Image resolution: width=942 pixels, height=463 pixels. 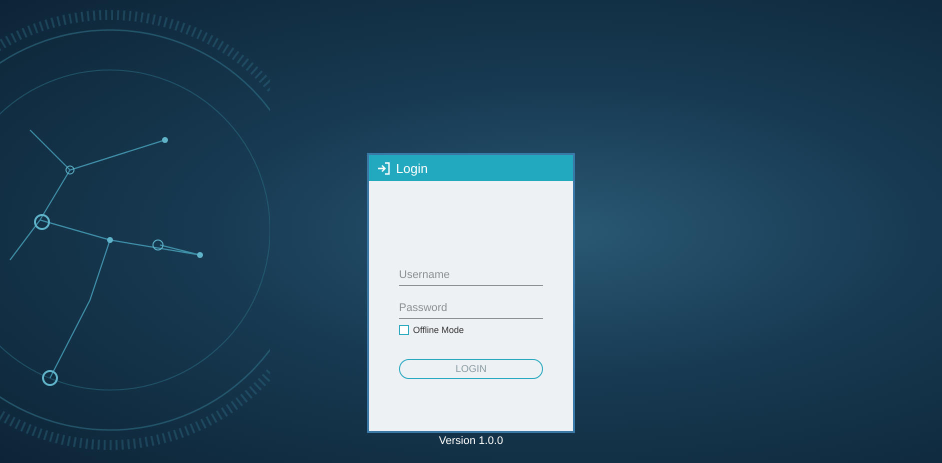 I want to click on login-button: LOGIN, so click(x=471, y=369).